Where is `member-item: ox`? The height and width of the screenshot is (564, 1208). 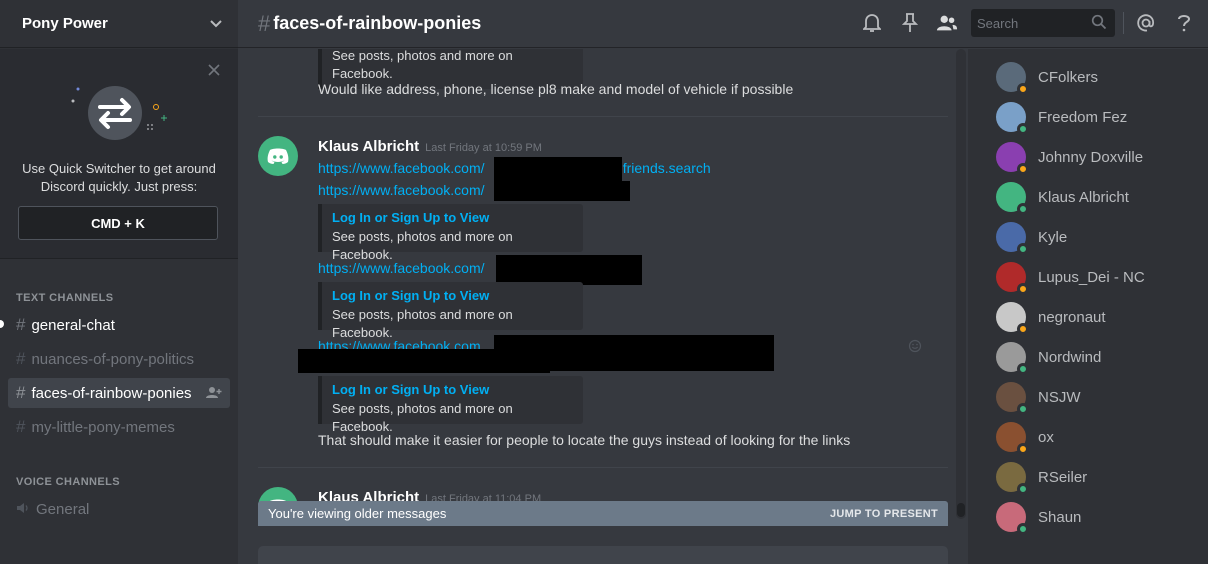 member-item: ox is located at coordinates (1096, 437).